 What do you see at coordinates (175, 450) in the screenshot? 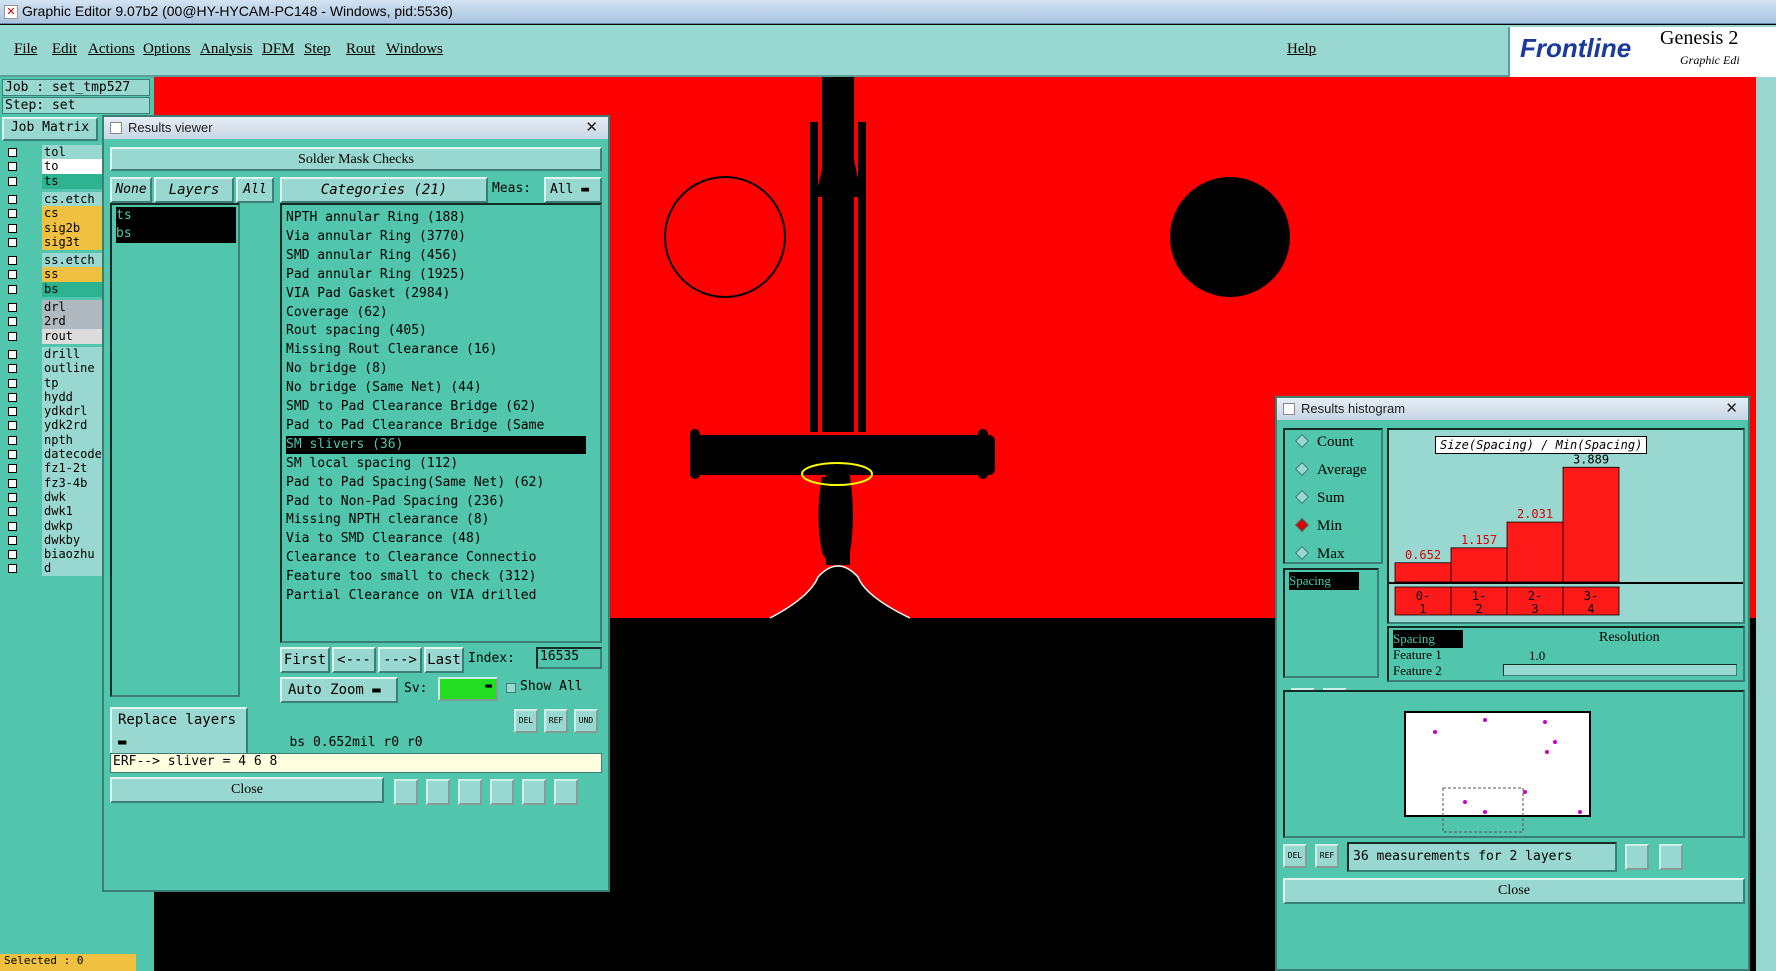
I see `layer-result-list: ts bs` at bounding box center [175, 450].